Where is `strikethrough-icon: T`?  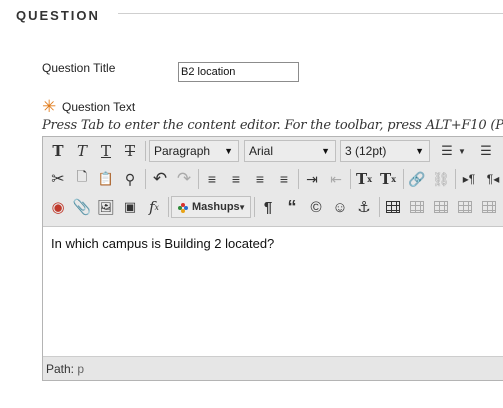
strikethrough-icon: T is located at coordinates (130, 151).